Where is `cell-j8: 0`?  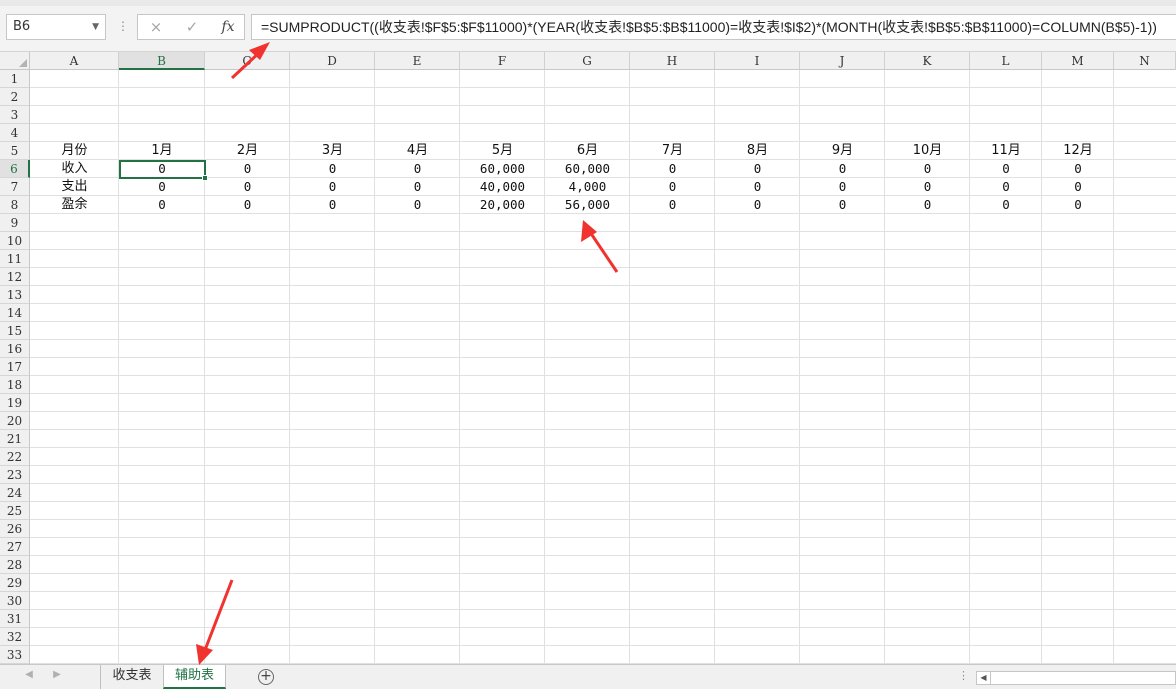
cell-j8: 0 is located at coordinates (842, 205).